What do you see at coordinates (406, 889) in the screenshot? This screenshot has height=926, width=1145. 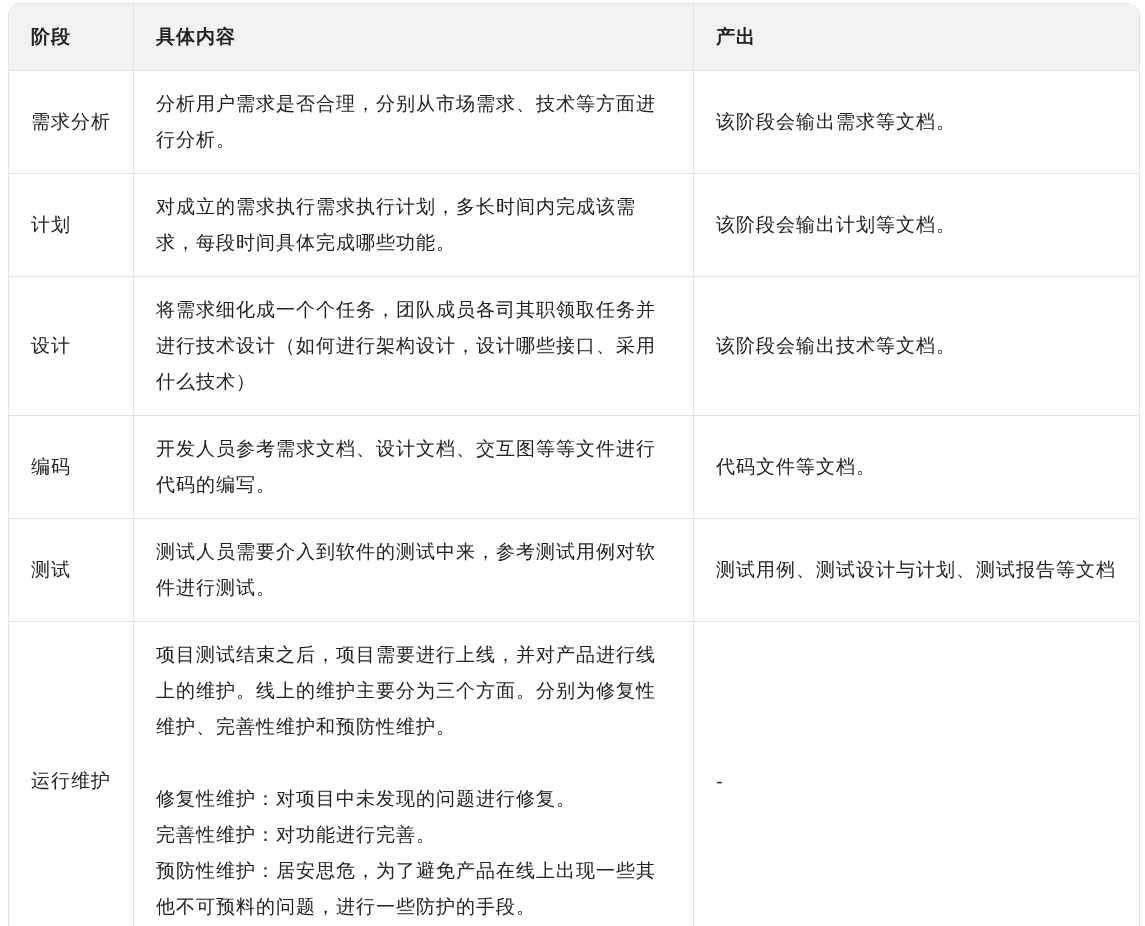 I see `content-text: 预防性维护：居安思危，为了避免产品在线上出现一些其他不可预料的问题，进行一些防护的手段。` at bounding box center [406, 889].